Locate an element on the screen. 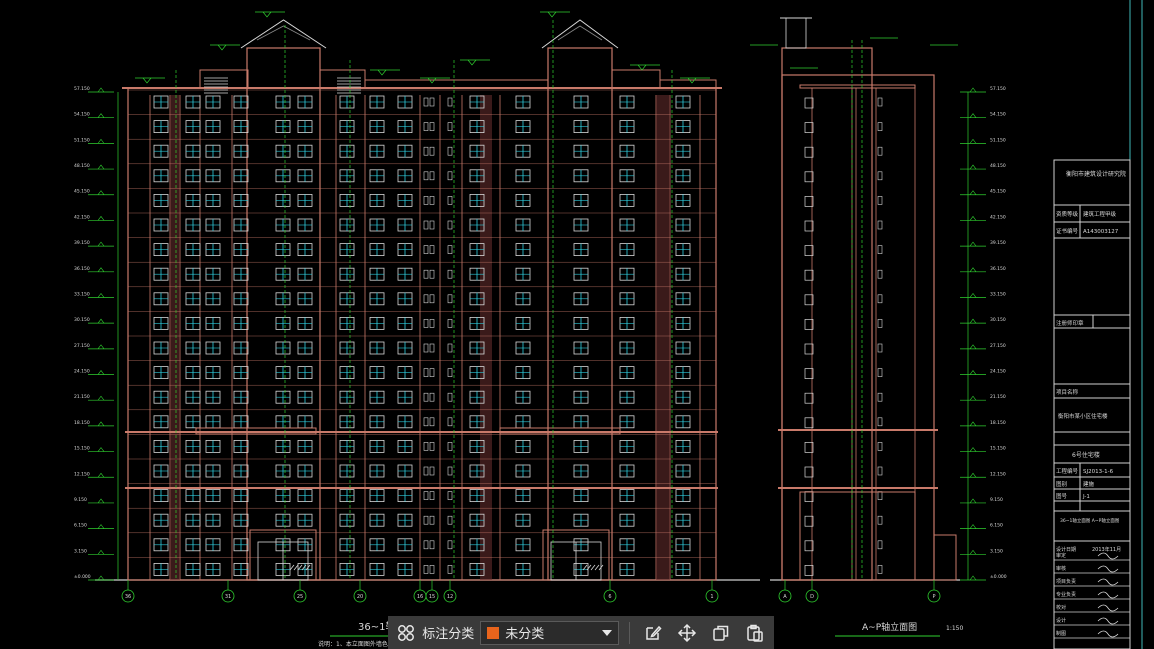 This screenshot has height=649, width=1154. axis-bubble-label: 36 is located at coordinates (128, 597).